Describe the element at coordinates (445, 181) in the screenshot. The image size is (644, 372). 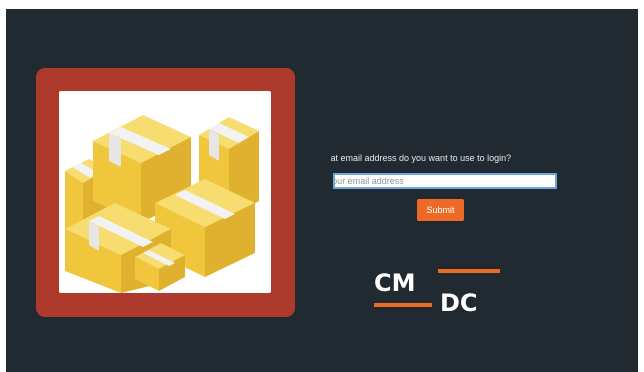
I see `email-field` at that location.